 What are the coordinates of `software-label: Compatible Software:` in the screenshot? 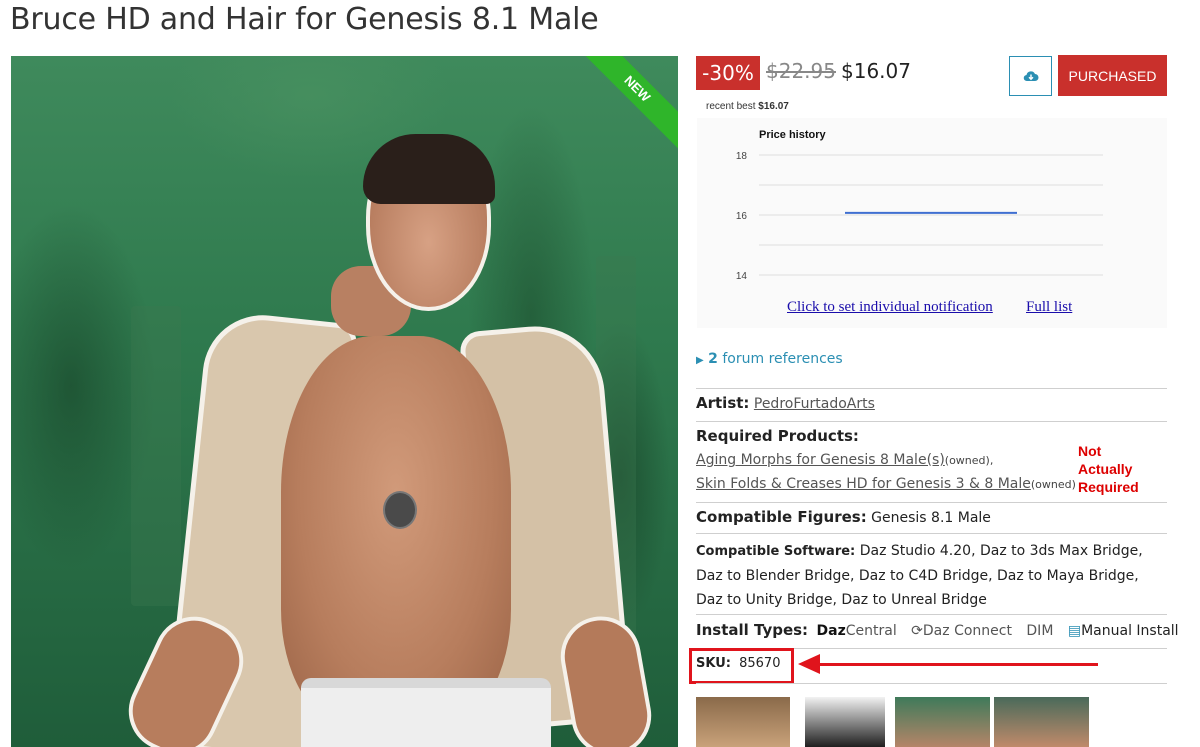 It's located at (776, 551).